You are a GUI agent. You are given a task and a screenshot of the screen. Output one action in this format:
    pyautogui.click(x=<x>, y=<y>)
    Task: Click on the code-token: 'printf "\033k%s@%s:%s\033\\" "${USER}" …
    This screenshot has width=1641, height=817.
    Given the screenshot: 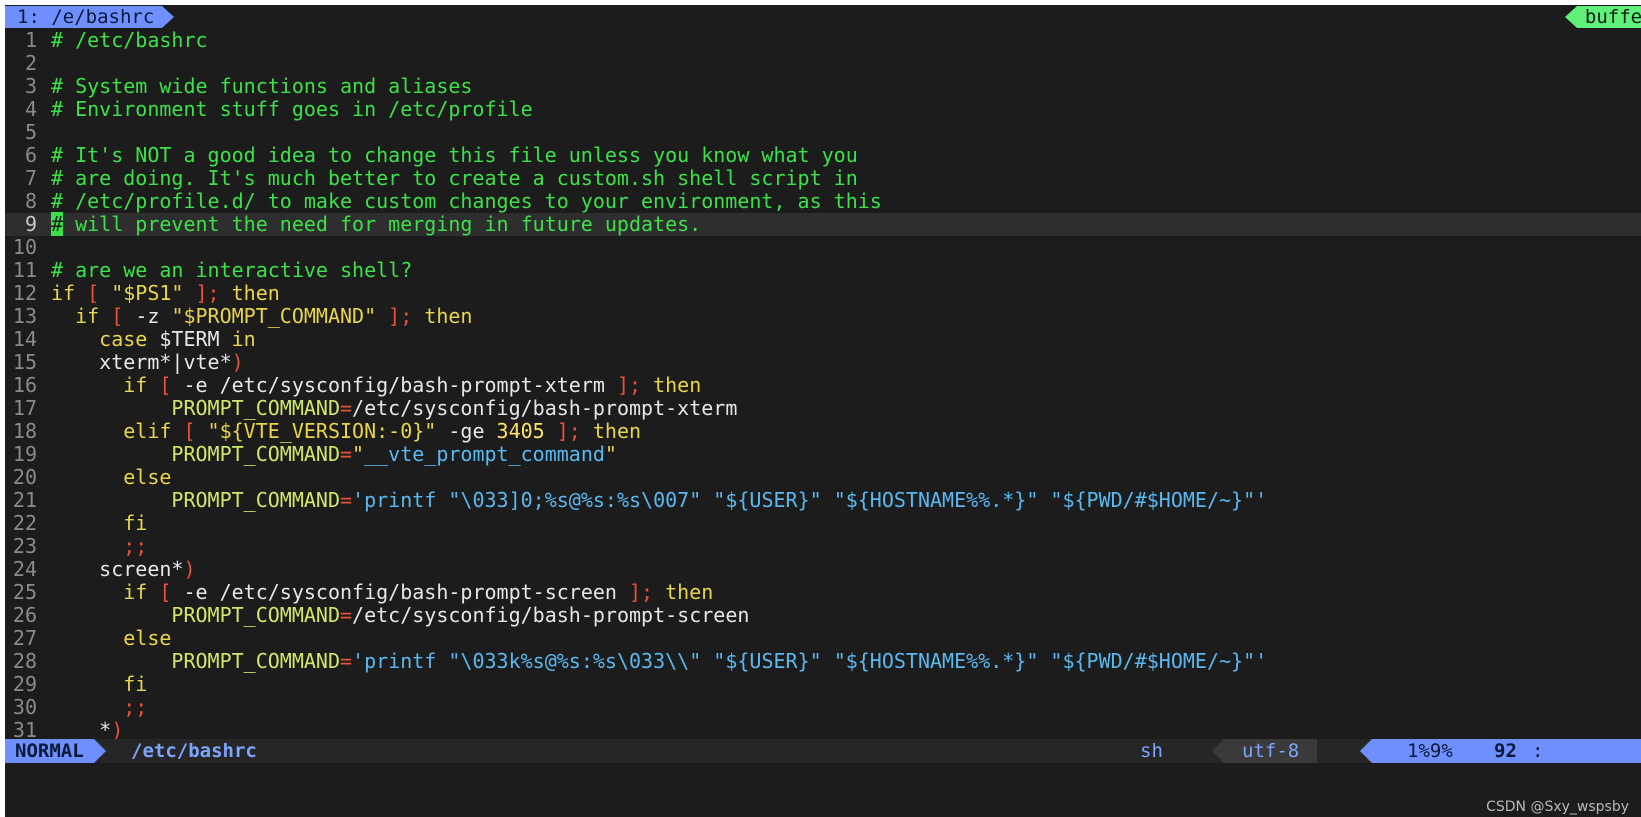 What is the action you would take?
    pyautogui.click(x=810, y=661)
    